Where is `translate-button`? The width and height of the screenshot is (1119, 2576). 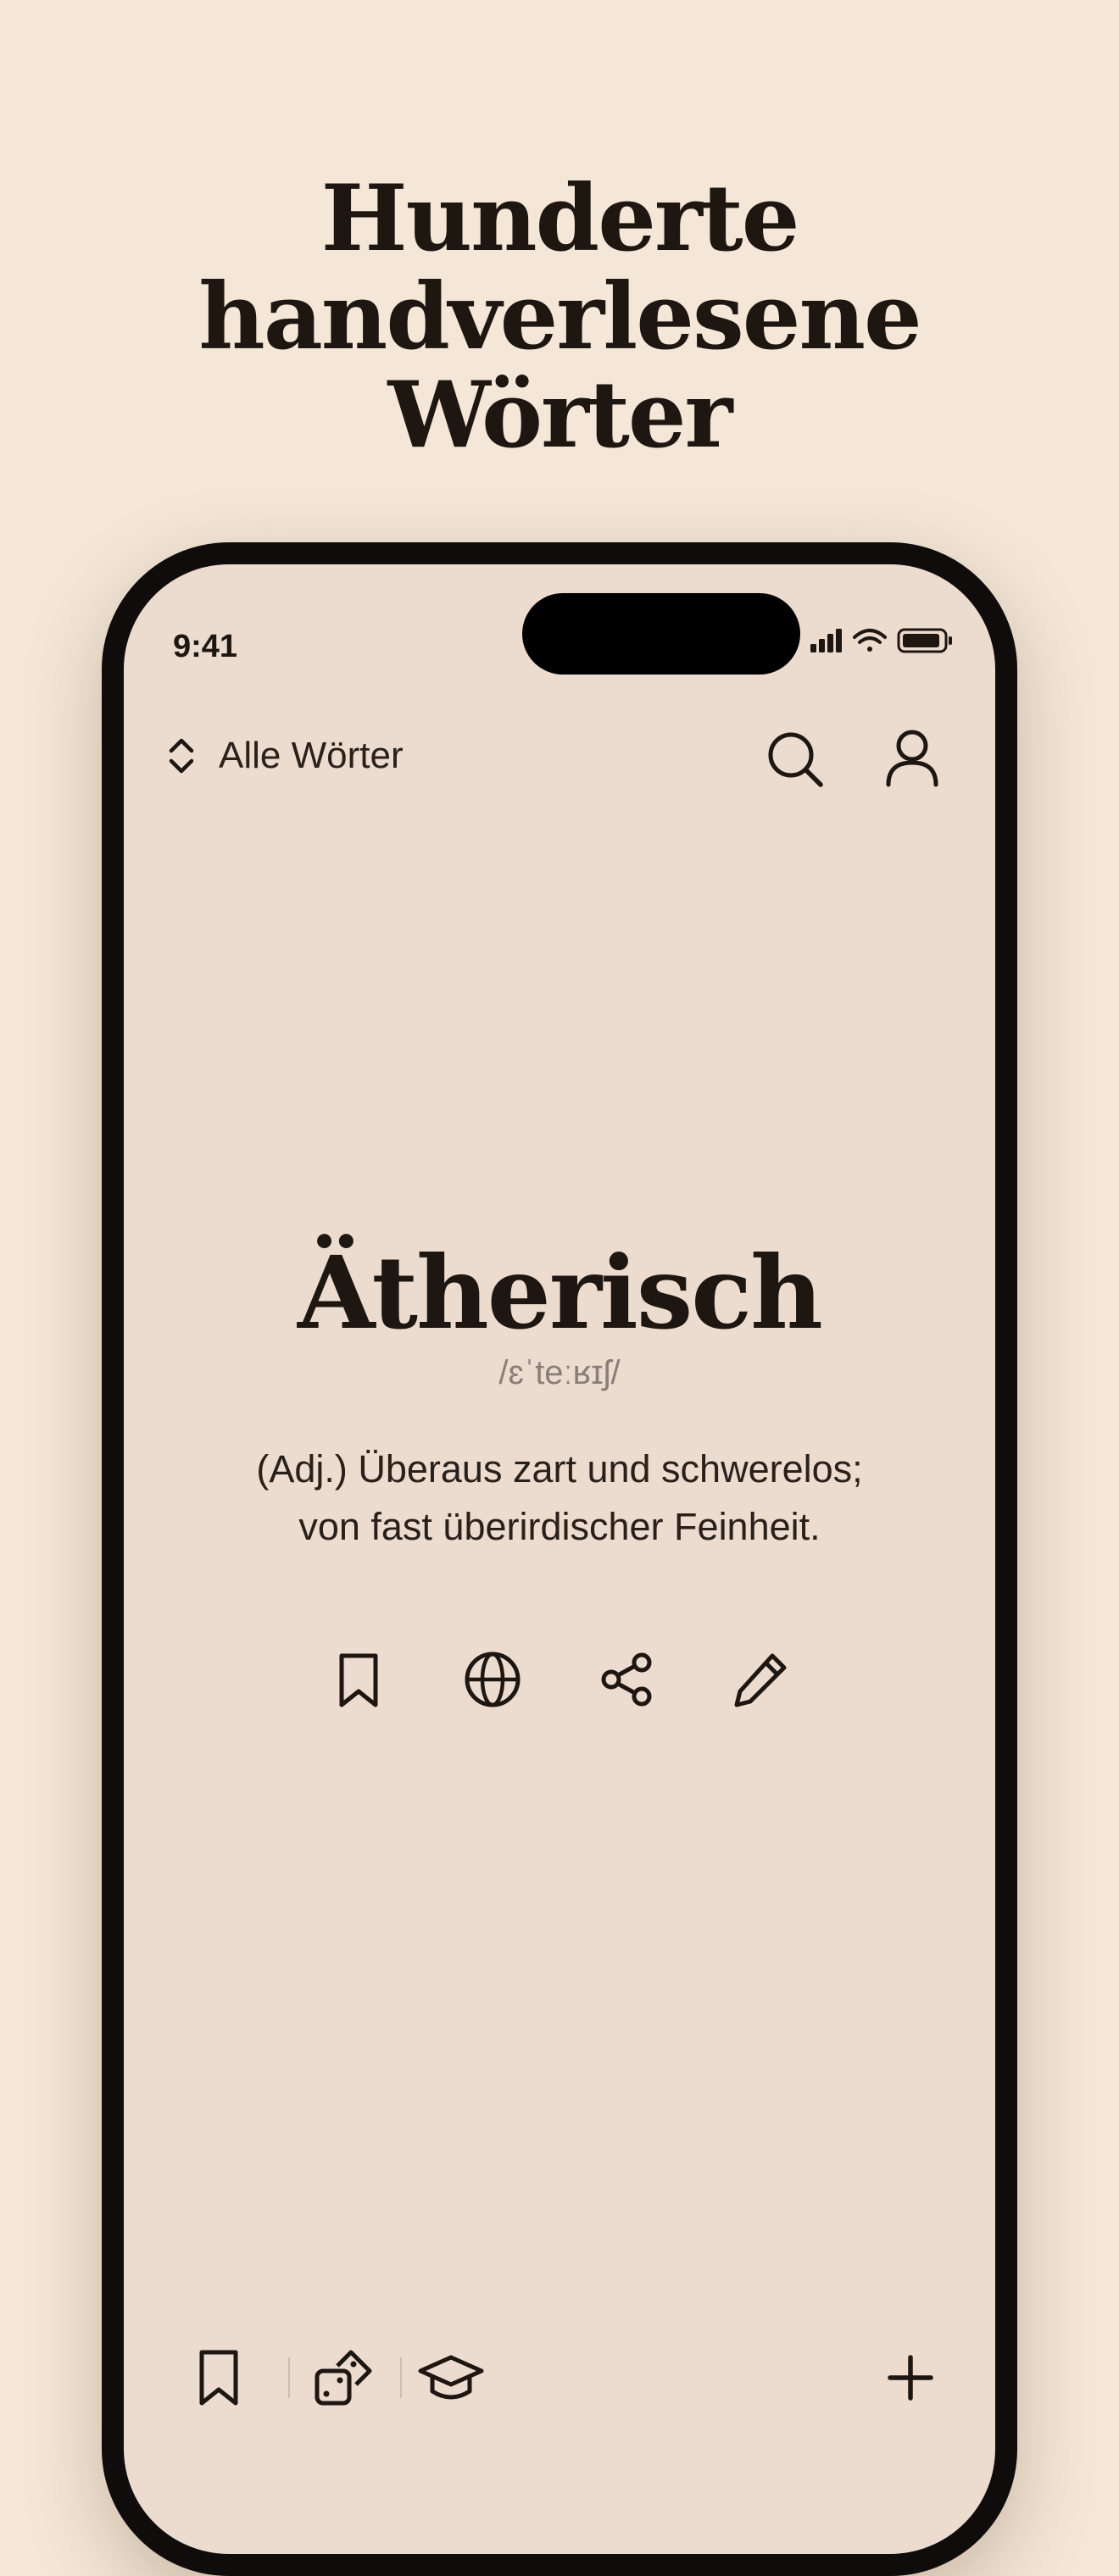 translate-button is located at coordinates (492, 1679).